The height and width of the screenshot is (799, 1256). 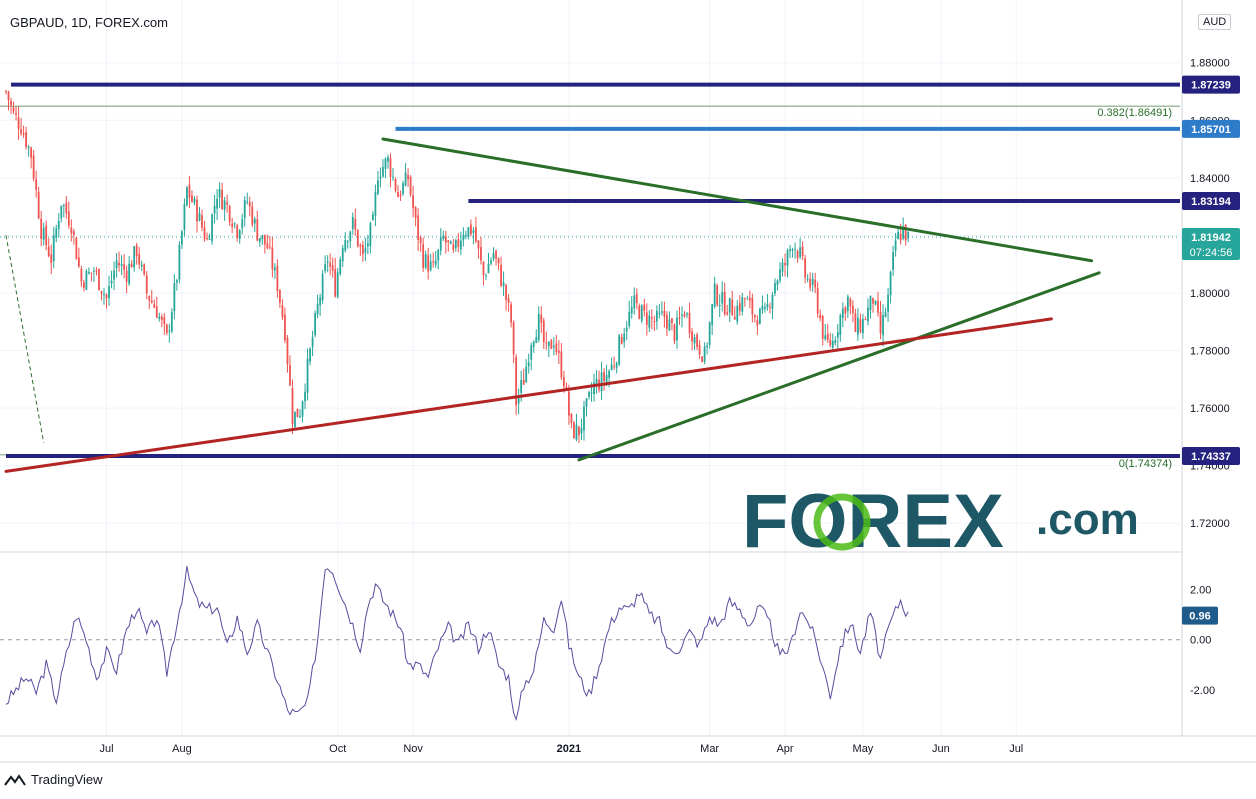 I want to click on symbol-title: GBPAUD, 1D, FOREX.com, so click(x=89, y=22).